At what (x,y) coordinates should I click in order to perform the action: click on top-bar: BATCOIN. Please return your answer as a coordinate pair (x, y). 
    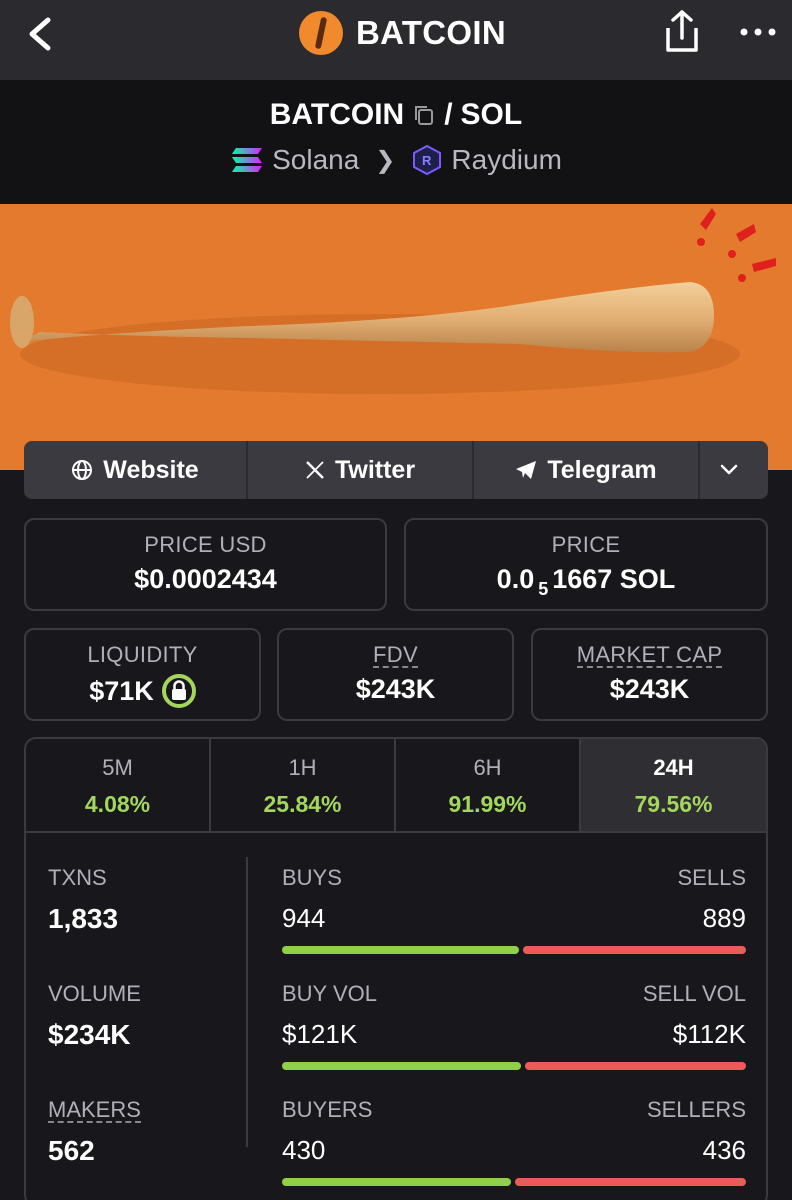
    Looking at the image, I should click on (396, 40).